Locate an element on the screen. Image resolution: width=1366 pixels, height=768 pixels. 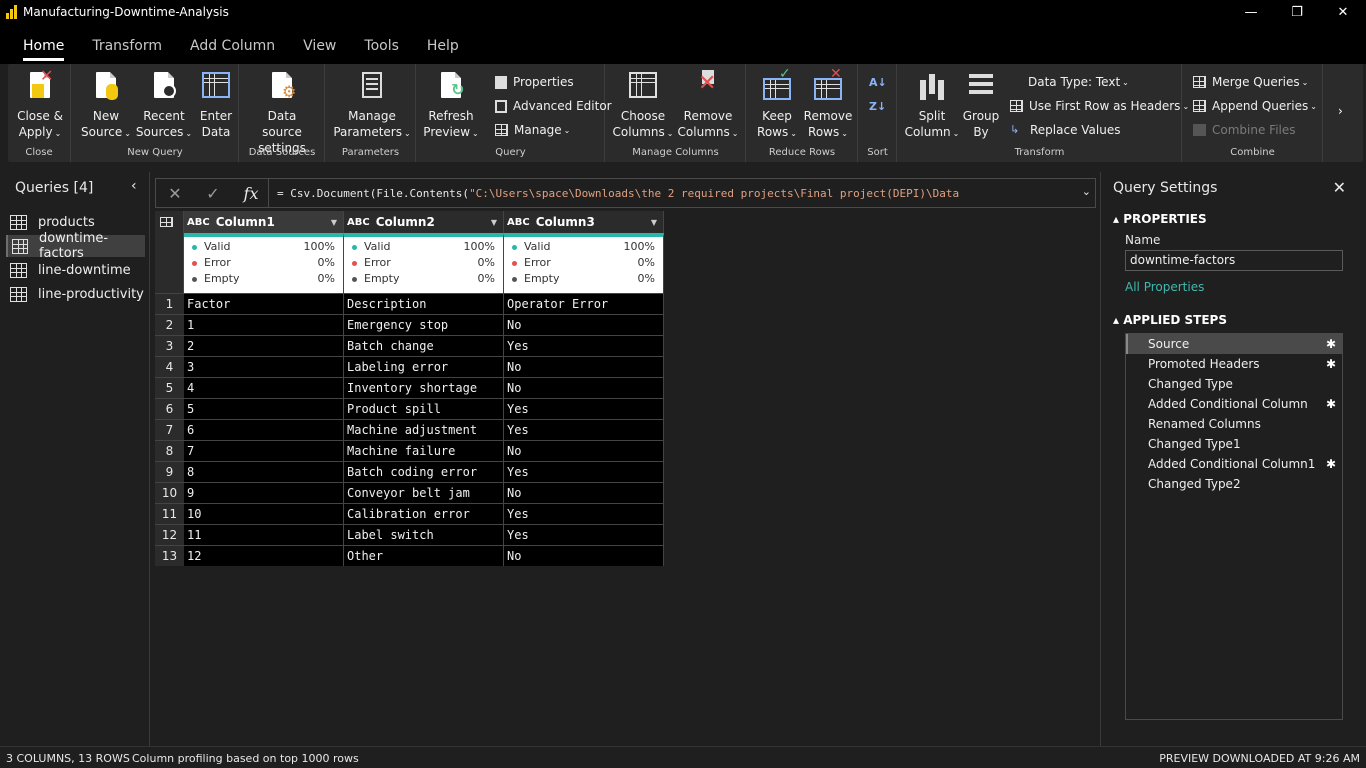
table-cell: Product spill is located at coordinates (424, 408).